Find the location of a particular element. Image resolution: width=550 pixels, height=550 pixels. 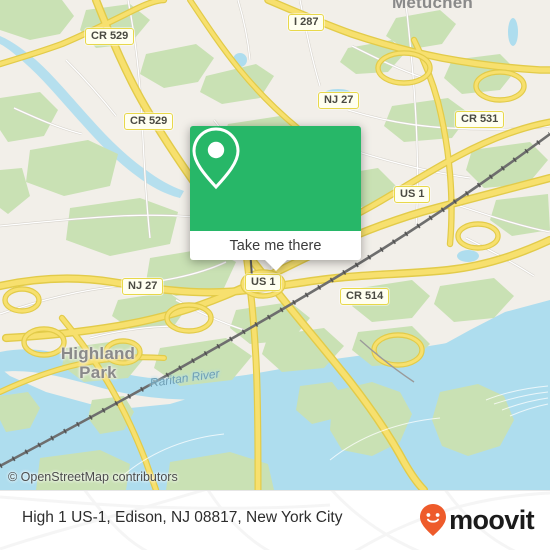

moovit-logo: moovit is located at coordinates (477, 520).